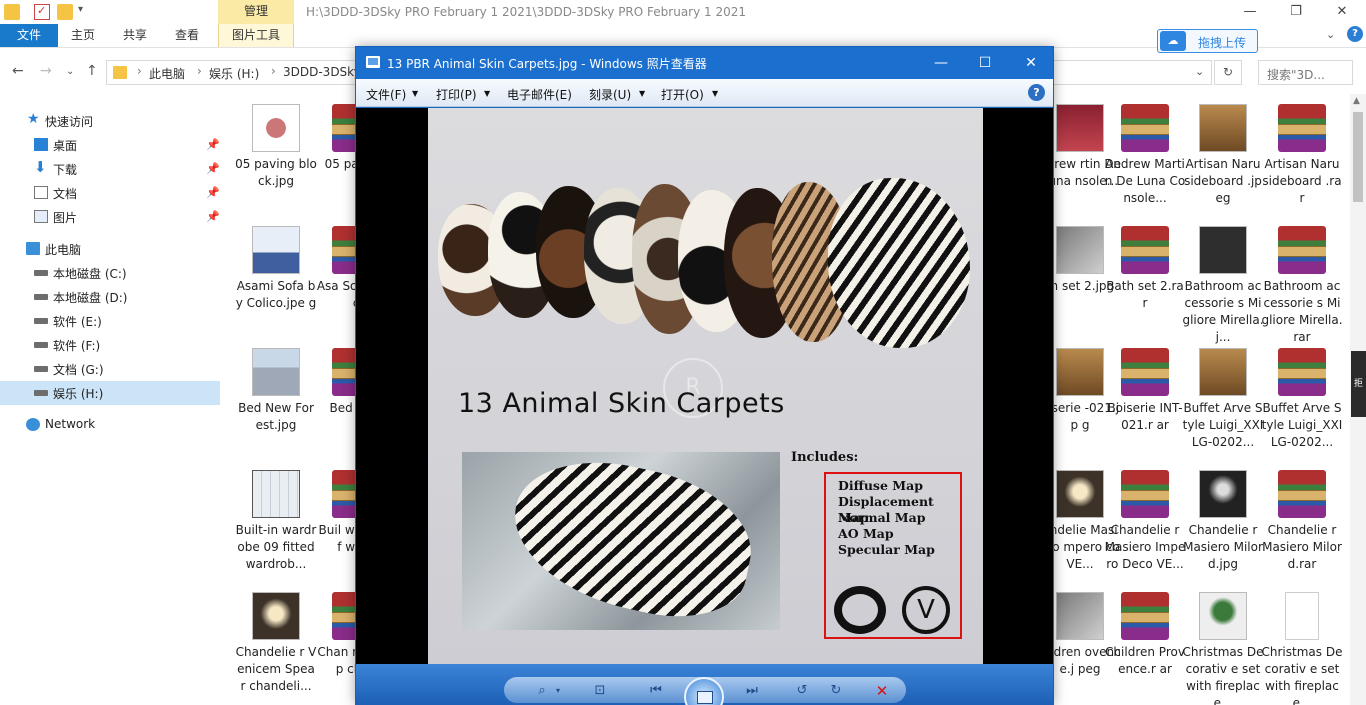 The width and height of the screenshot is (1366, 705). What do you see at coordinates (83, 35) in the screenshot?
I see `tab-home: 主页` at bounding box center [83, 35].